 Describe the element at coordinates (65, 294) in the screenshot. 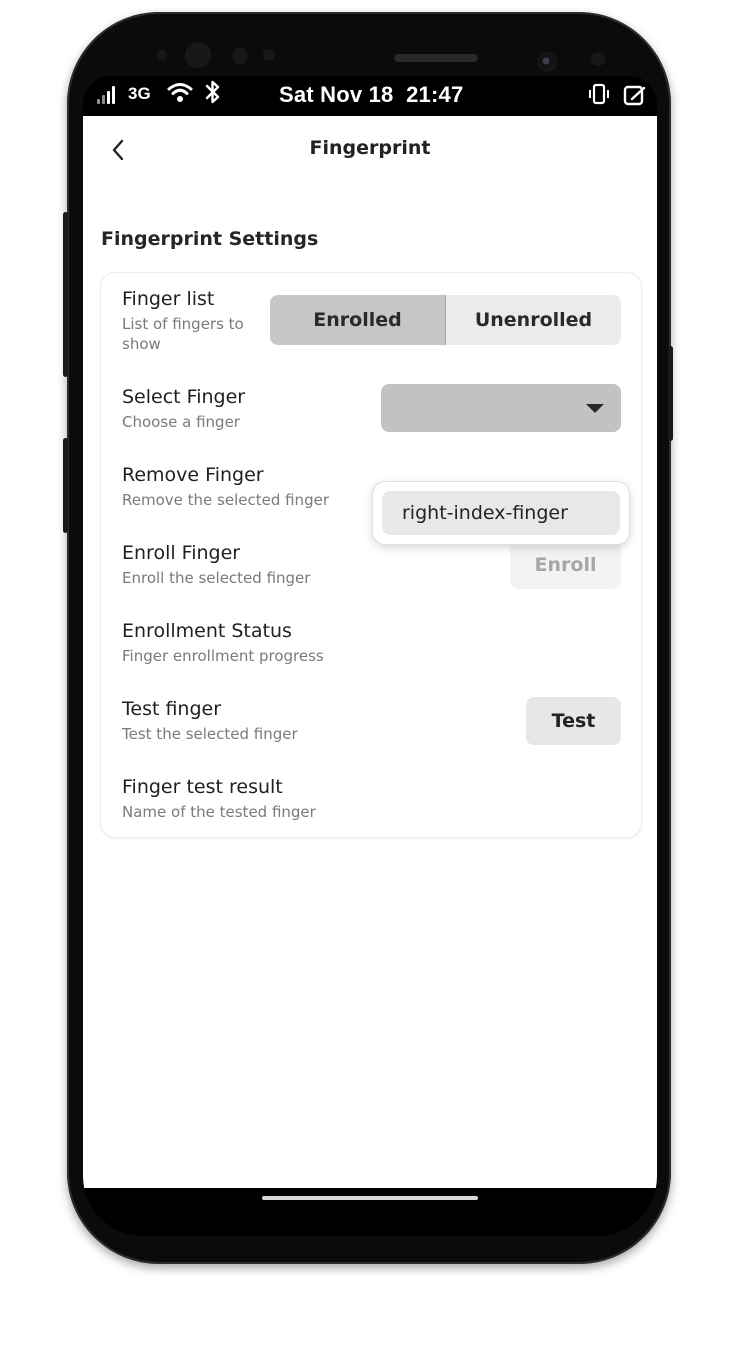

I see `side-button-left-top` at that location.